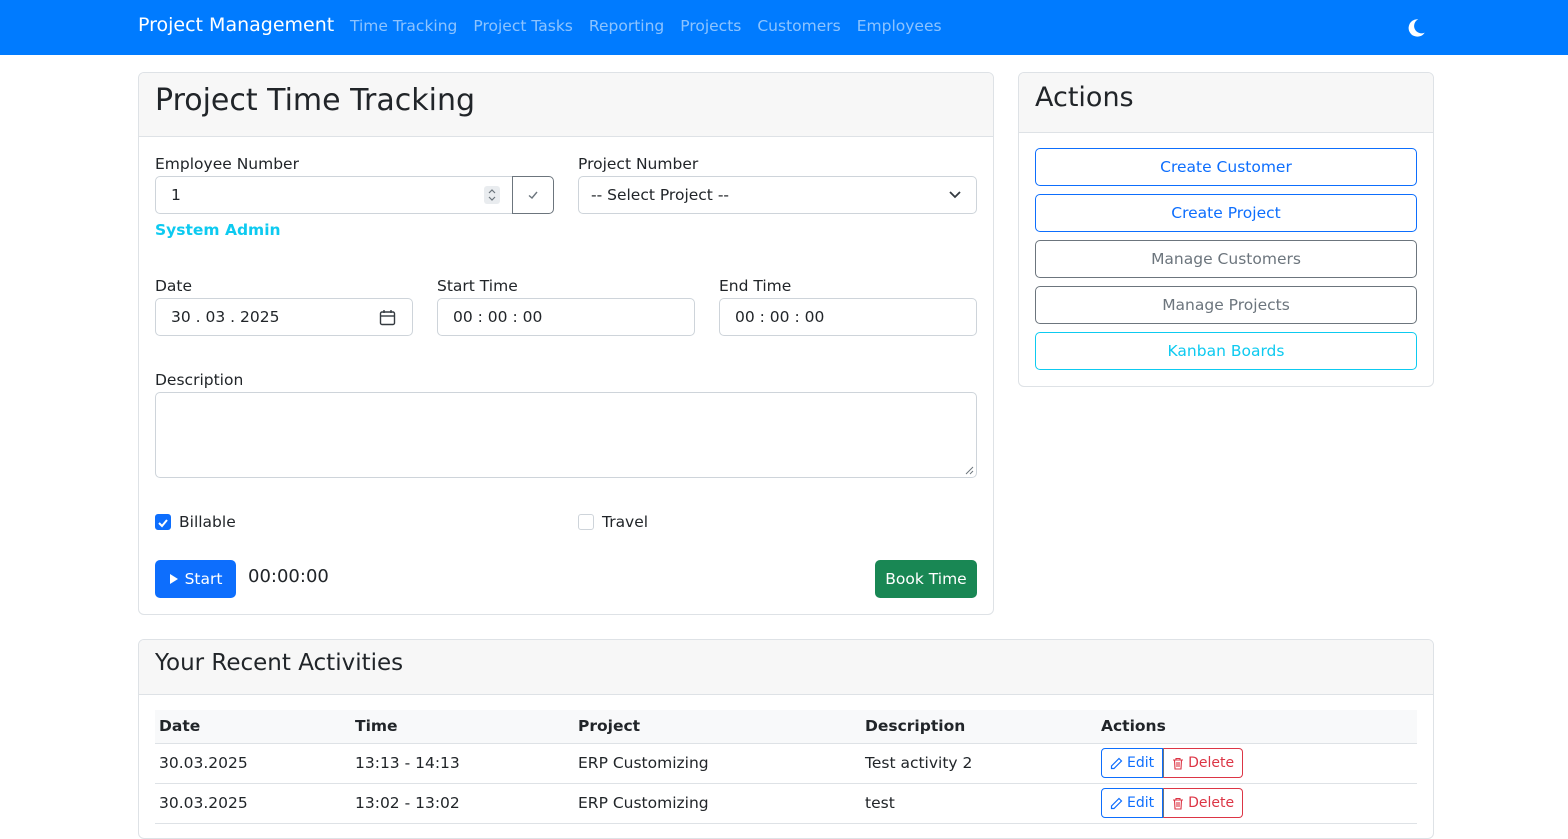 The width and height of the screenshot is (1568, 839). What do you see at coordinates (777, 195) in the screenshot?
I see `project-select: -- Select Project --` at bounding box center [777, 195].